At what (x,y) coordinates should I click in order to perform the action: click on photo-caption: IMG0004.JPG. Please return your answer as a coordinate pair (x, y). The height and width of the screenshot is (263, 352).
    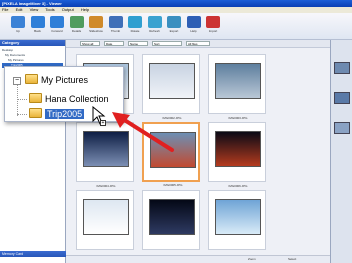
    Looking at the image, I should click on (106, 186).